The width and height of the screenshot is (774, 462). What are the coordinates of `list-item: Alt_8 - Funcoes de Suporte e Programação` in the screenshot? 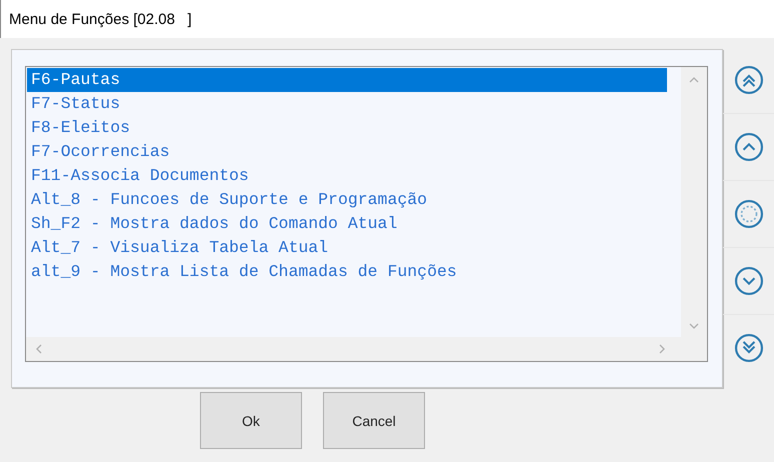 It's located at (347, 200).